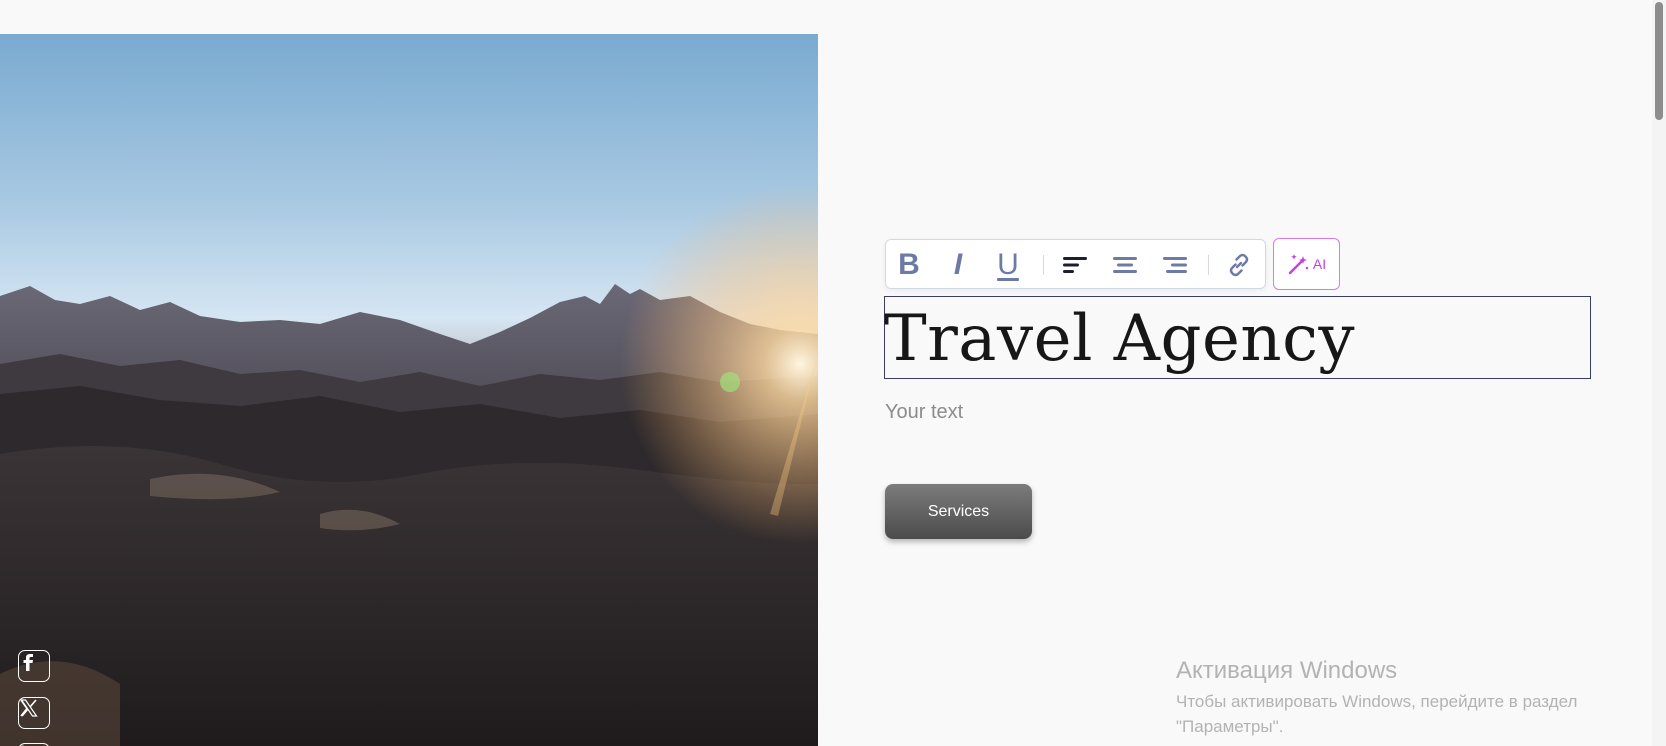 The height and width of the screenshot is (746, 1666). What do you see at coordinates (1659, 61) in the screenshot?
I see `scrollbar-thumb` at bounding box center [1659, 61].